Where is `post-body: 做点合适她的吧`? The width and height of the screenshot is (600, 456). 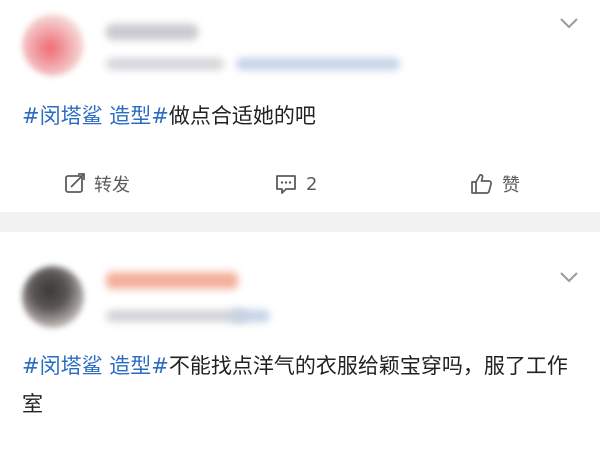 post-body: 做点合适她的吧 is located at coordinates (242, 116).